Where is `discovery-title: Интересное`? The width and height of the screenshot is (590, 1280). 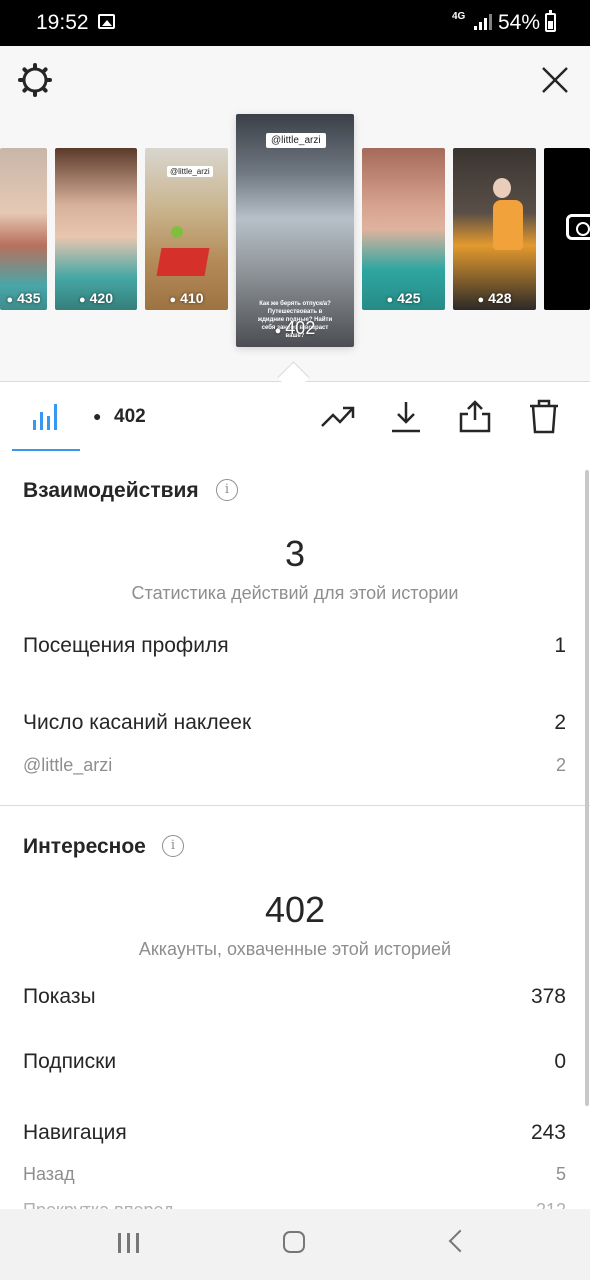
discovery-title: Интересное is located at coordinates (84, 846).